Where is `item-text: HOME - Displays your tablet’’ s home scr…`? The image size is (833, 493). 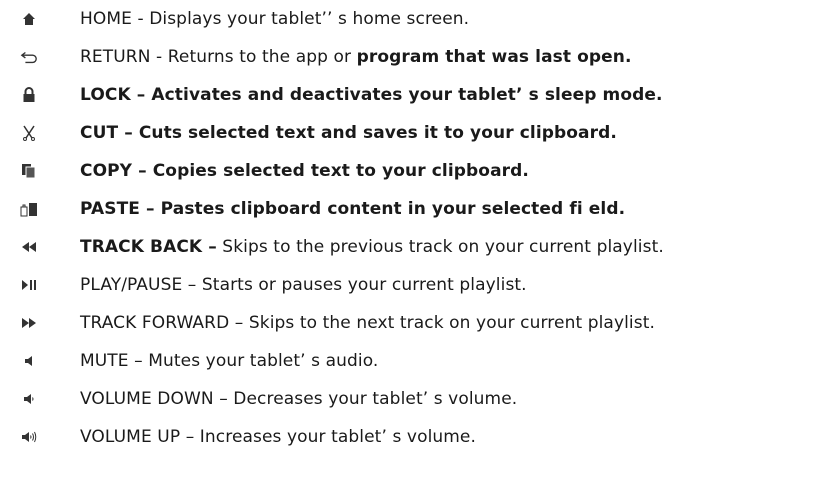
item-text: HOME - Displays your tablet’’ s home scr… is located at coordinates (275, 19).